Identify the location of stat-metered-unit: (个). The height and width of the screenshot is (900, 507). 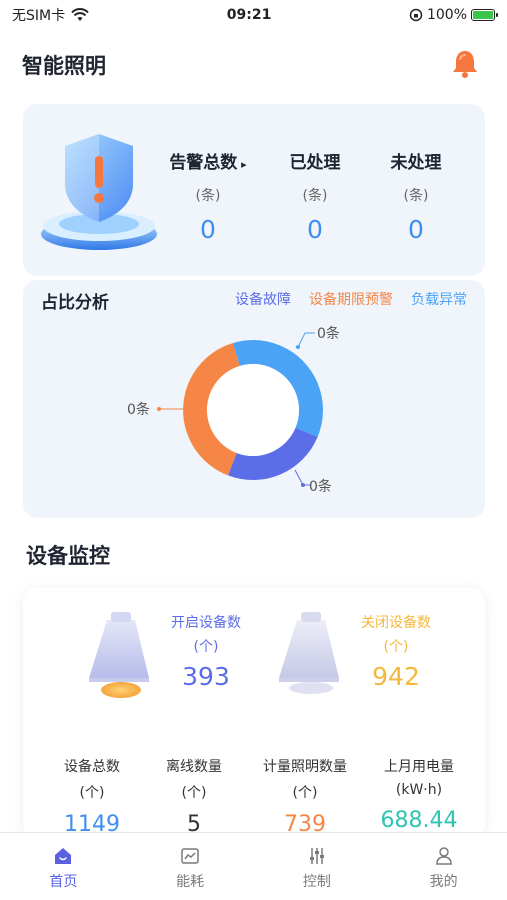
(305, 793).